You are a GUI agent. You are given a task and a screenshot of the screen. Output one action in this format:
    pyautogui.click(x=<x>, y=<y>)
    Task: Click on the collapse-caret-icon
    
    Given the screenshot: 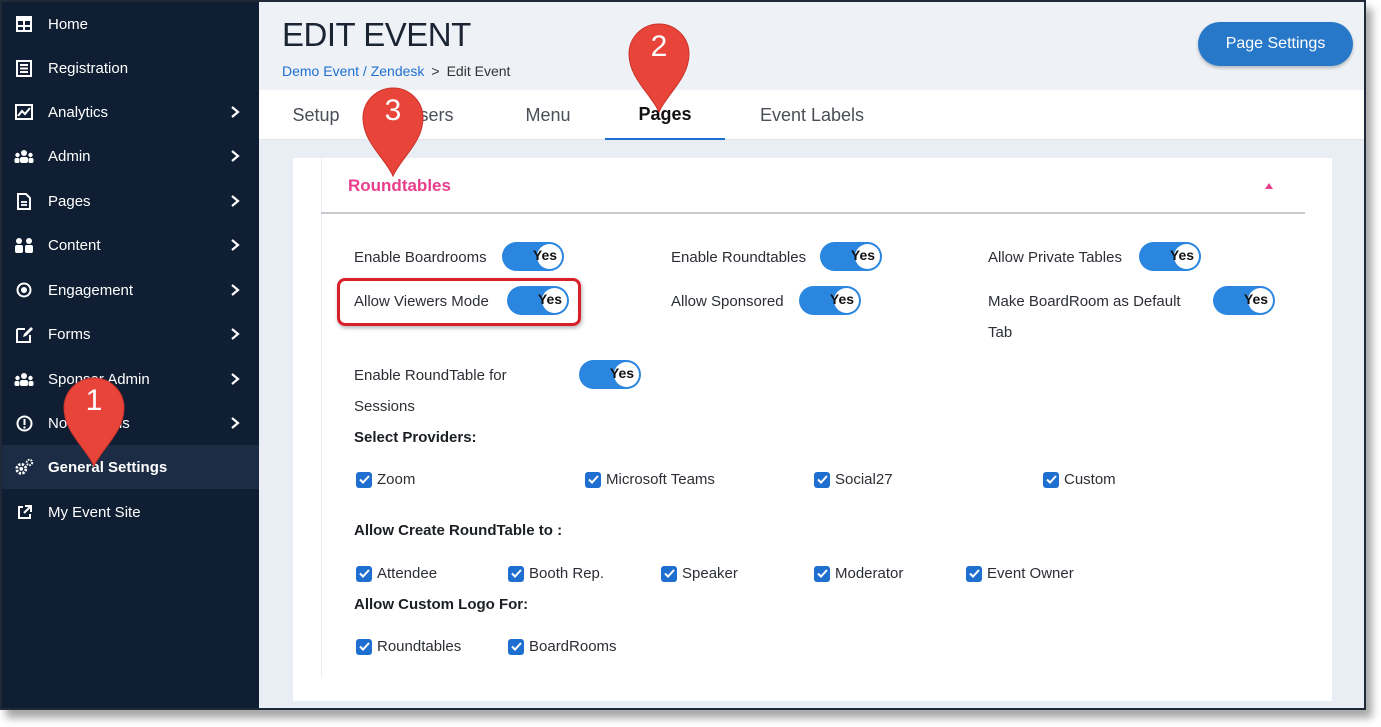 What is the action you would take?
    pyautogui.click(x=1269, y=186)
    